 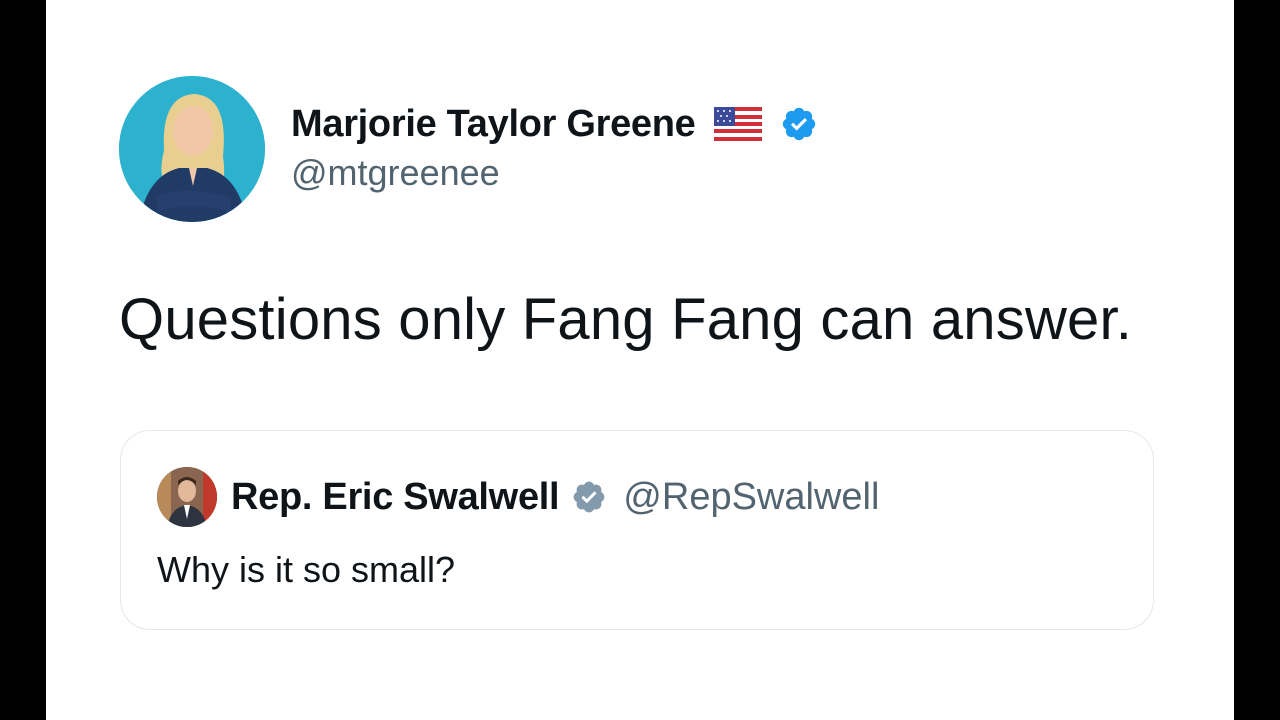 I want to click on quoted-author-avatar, so click(x=187, y=497).